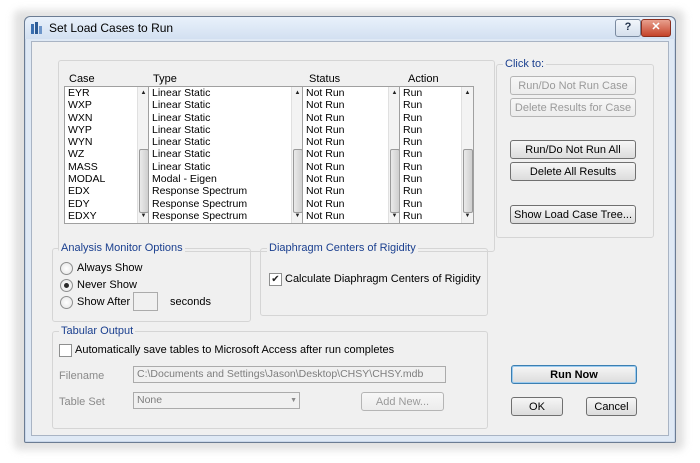  Describe the element at coordinates (66, 302) in the screenshot. I see `show-after-radio` at that location.